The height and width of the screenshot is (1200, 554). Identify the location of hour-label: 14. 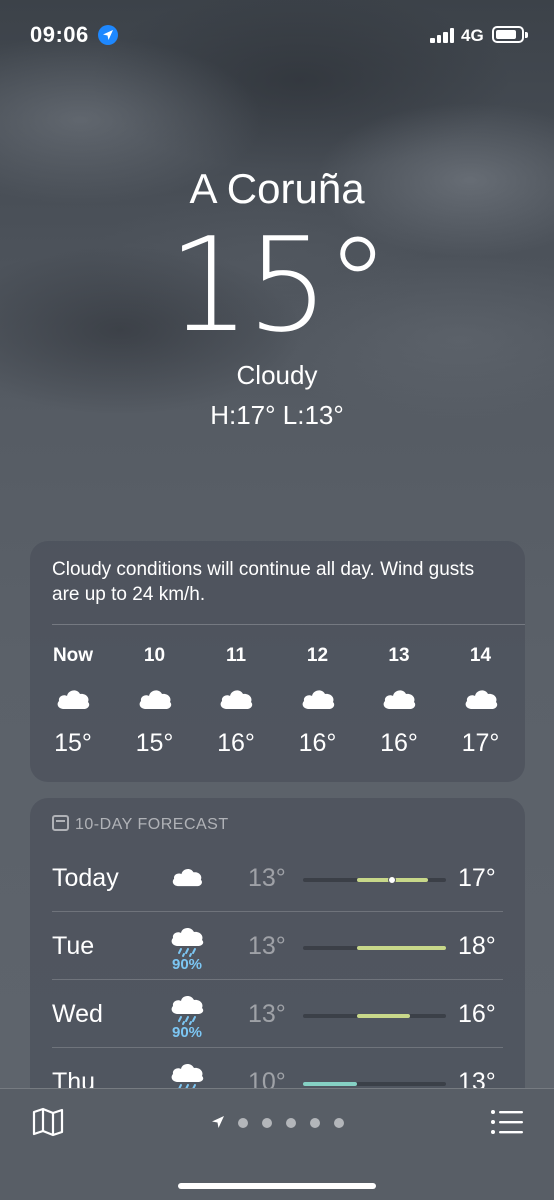
(480, 655).